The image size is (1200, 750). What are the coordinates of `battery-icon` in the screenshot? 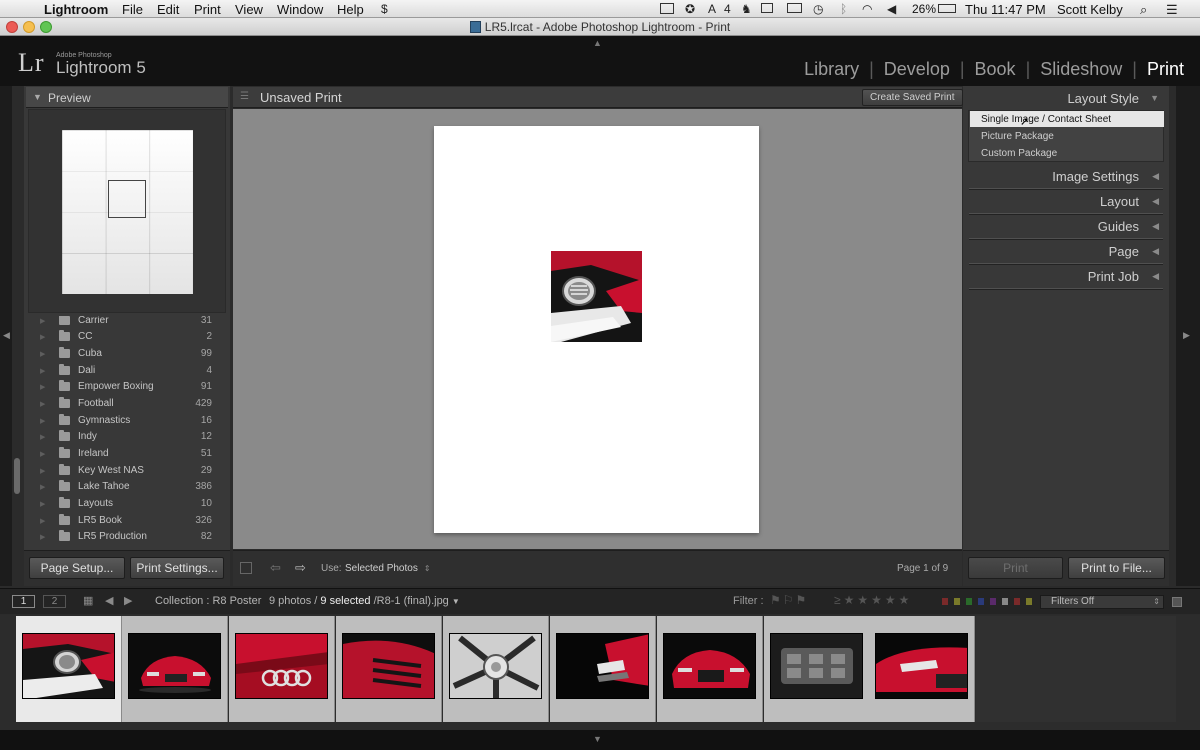 It's located at (947, 8).